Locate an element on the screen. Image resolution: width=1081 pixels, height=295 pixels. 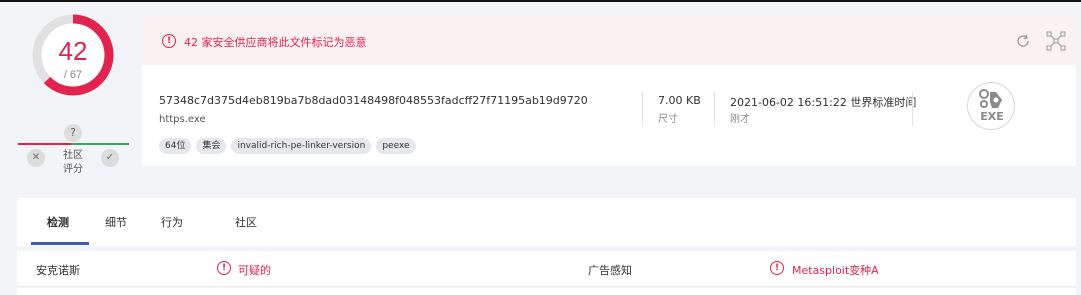
file-size-value: 7.00 KB is located at coordinates (679, 100).